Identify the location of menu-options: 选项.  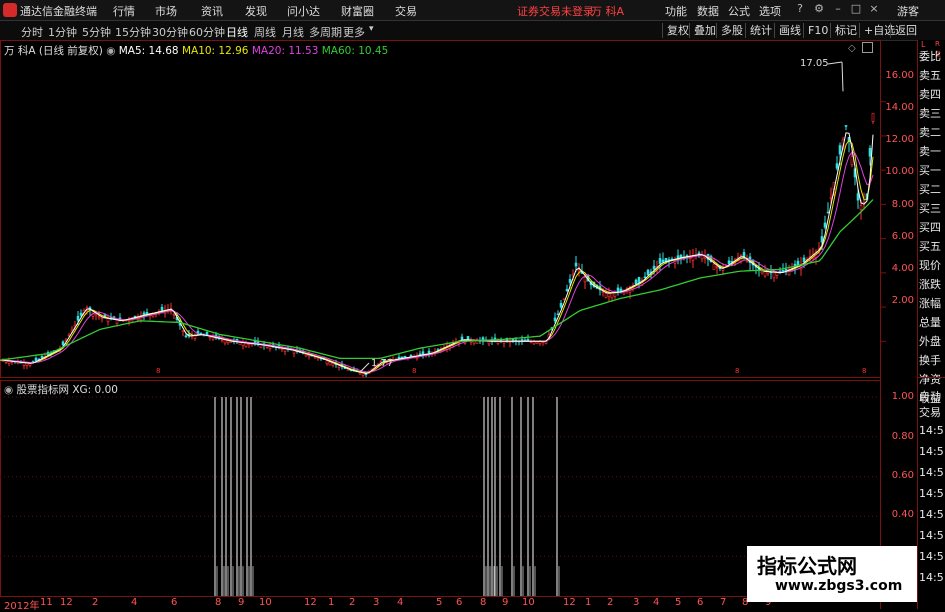
(770, 11).